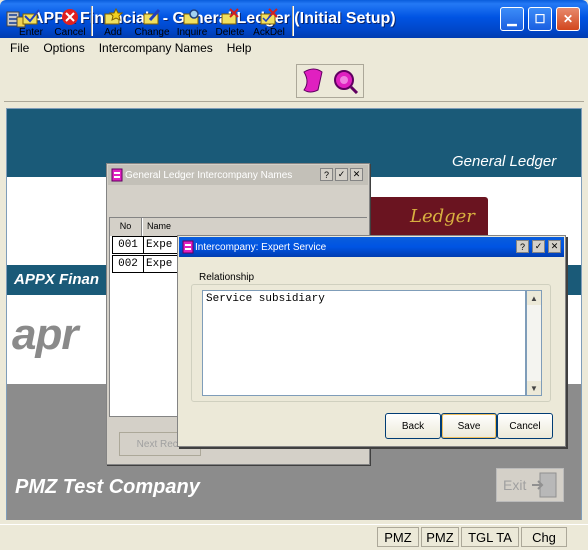 The image size is (588, 550). Describe the element at coordinates (504, 161) in the screenshot. I see `general-ledger-label: General Ledger` at that location.